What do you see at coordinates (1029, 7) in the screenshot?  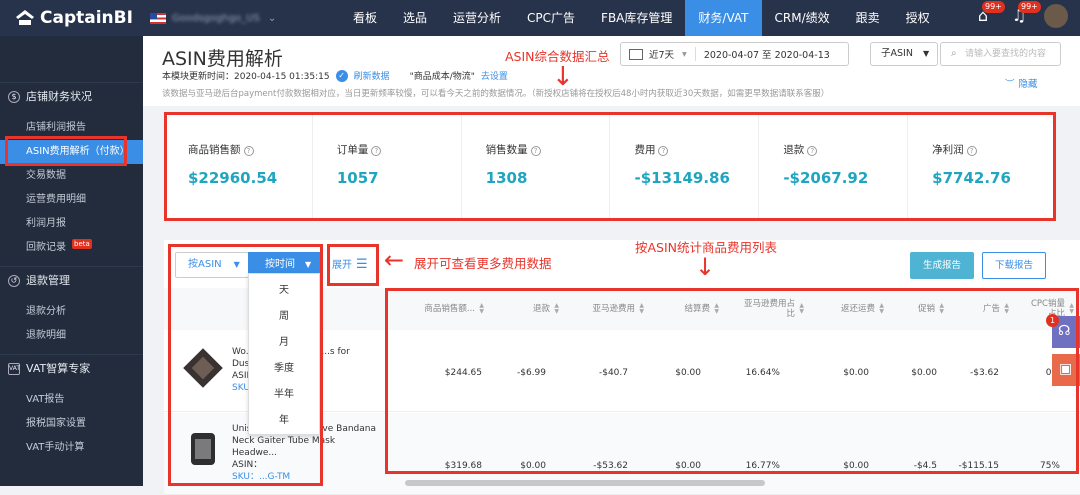 I see `notification-badge: 99+` at bounding box center [1029, 7].